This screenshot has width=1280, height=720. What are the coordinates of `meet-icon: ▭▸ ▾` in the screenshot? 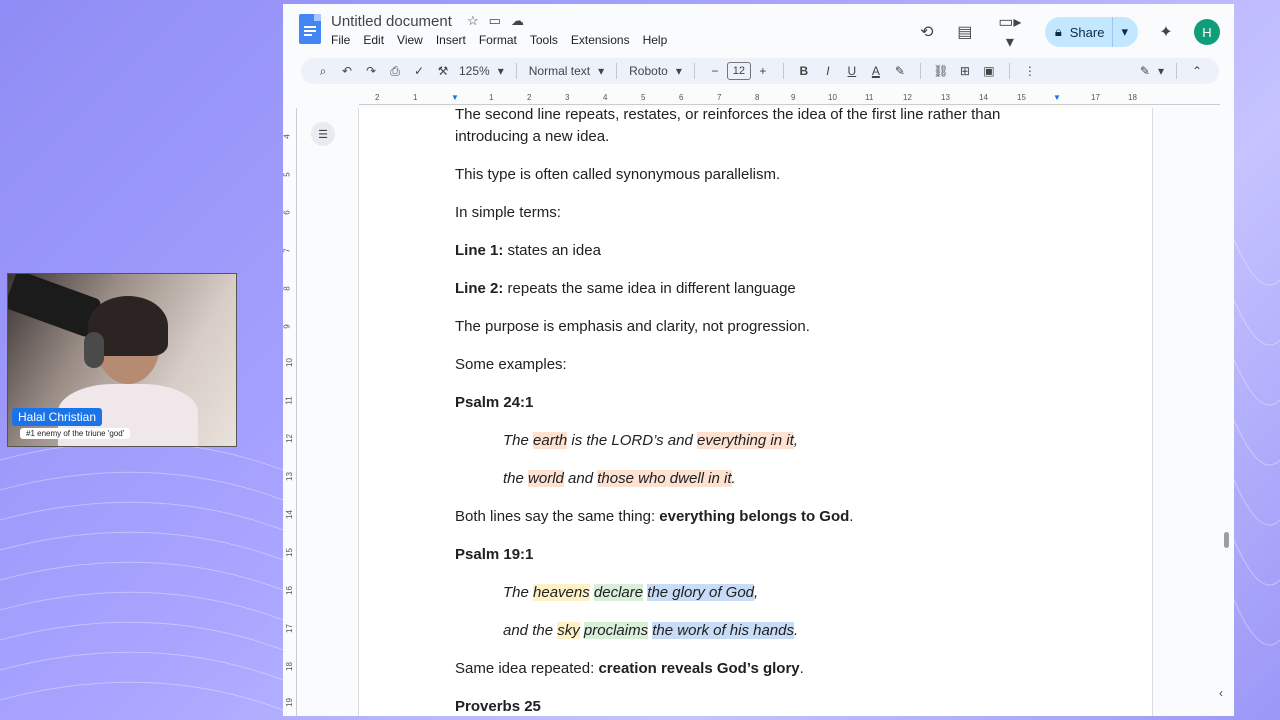 It's located at (1010, 32).